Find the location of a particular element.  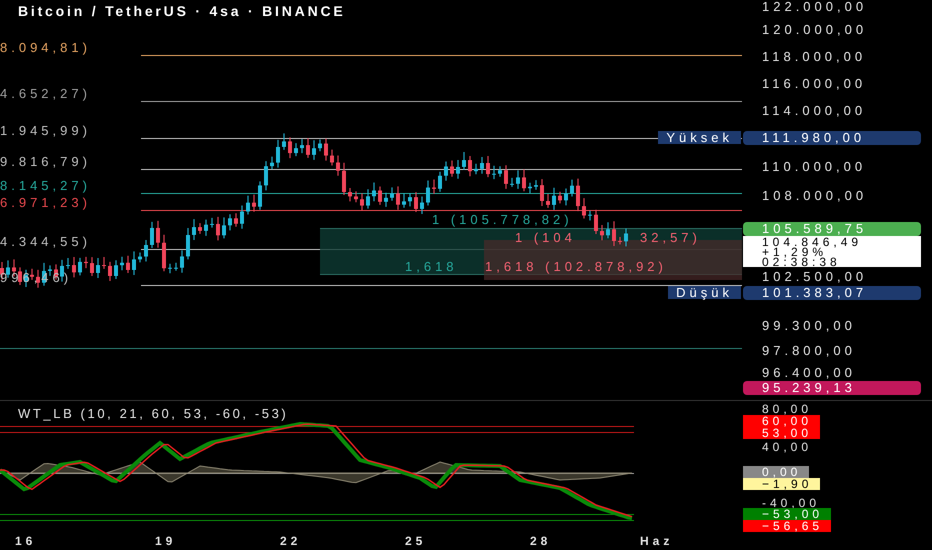

price-tick: 97.800,00 is located at coordinates (809, 350).